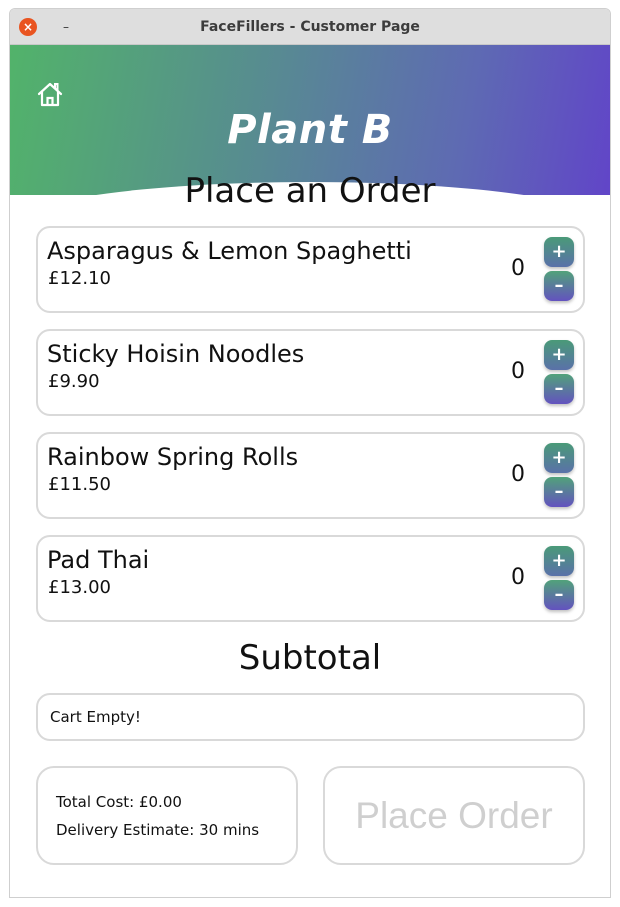 The width and height of the screenshot is (620, 907). What do you see at coordinates (310, 269) in the screenshot?
I see `menu-item: Asparagus & Lemon Spaghetti £12.10 0 + –` at bounding box center [310, 269].